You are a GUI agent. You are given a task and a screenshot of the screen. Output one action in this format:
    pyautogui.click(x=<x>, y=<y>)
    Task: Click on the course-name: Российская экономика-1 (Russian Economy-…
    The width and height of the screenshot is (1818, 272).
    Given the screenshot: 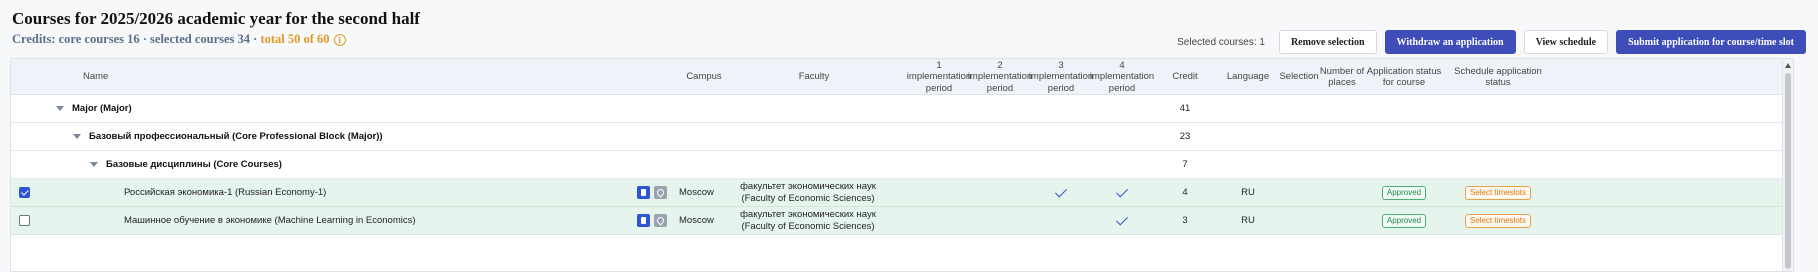 What is the action you would take?
    pyautogui.click(x=225, y=192)
    